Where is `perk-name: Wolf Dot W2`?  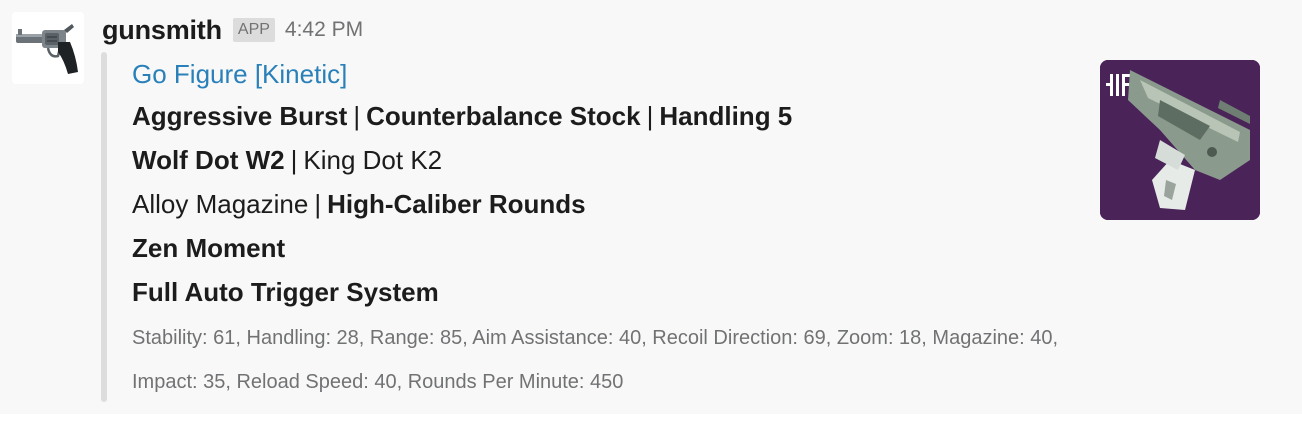
perk-name: Wolf Dot W2 is located at coordinates (208, 160).